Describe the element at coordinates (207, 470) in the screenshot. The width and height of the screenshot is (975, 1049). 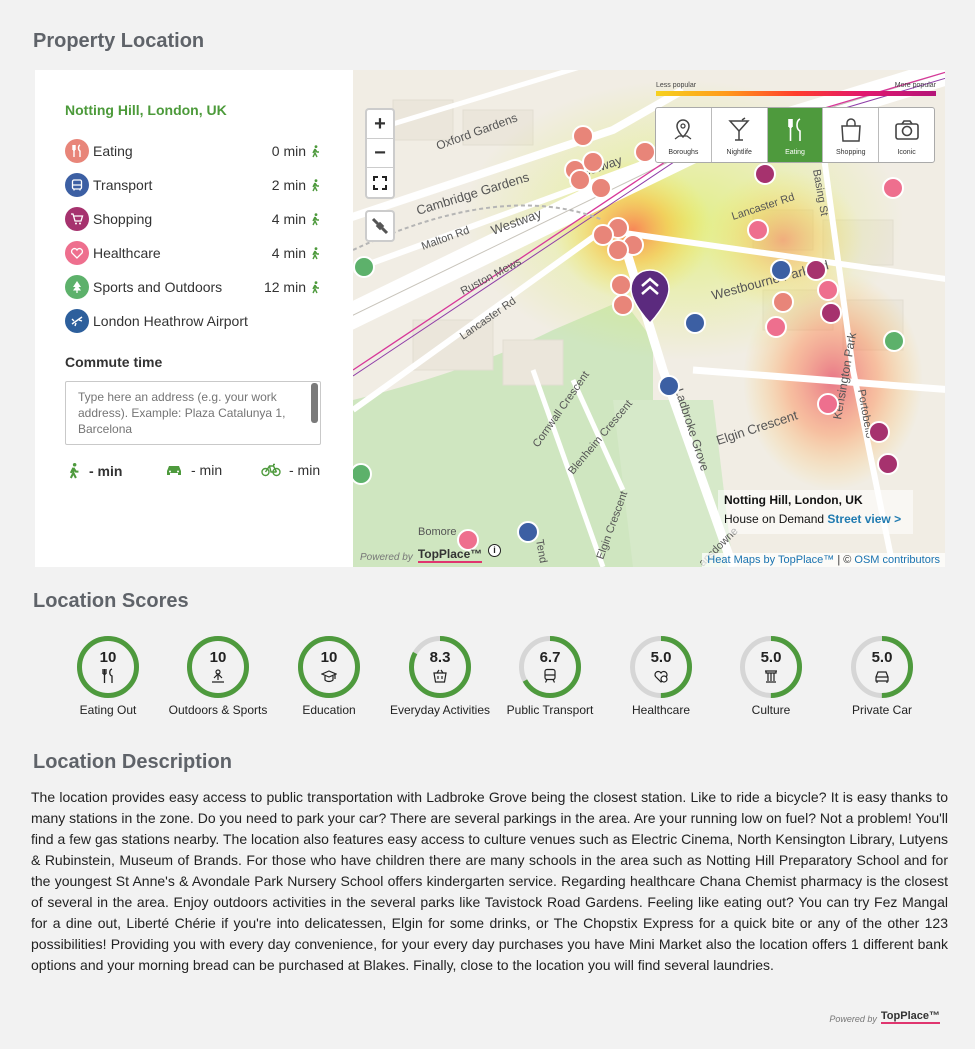
I see `car-time: - min` at that location.